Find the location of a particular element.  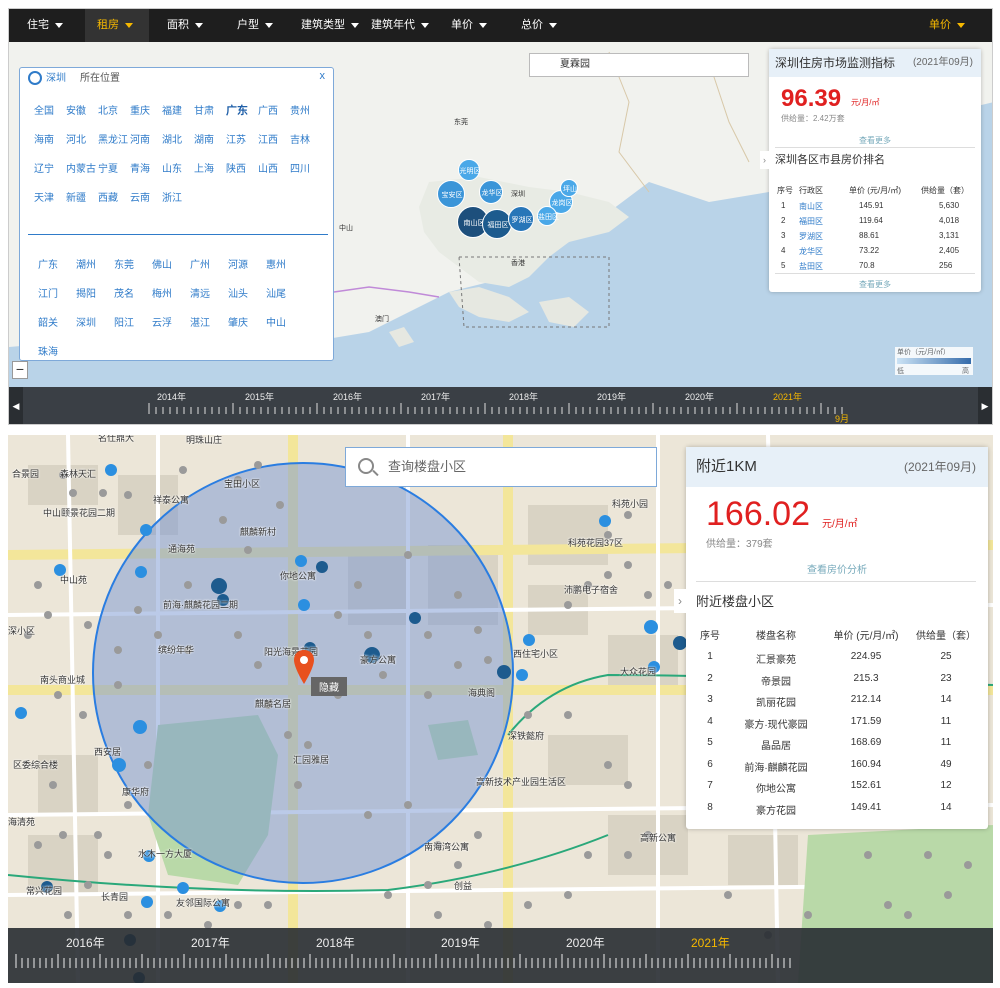

filter-unit-price-button: 单价 is located at coordinates (469, 25).